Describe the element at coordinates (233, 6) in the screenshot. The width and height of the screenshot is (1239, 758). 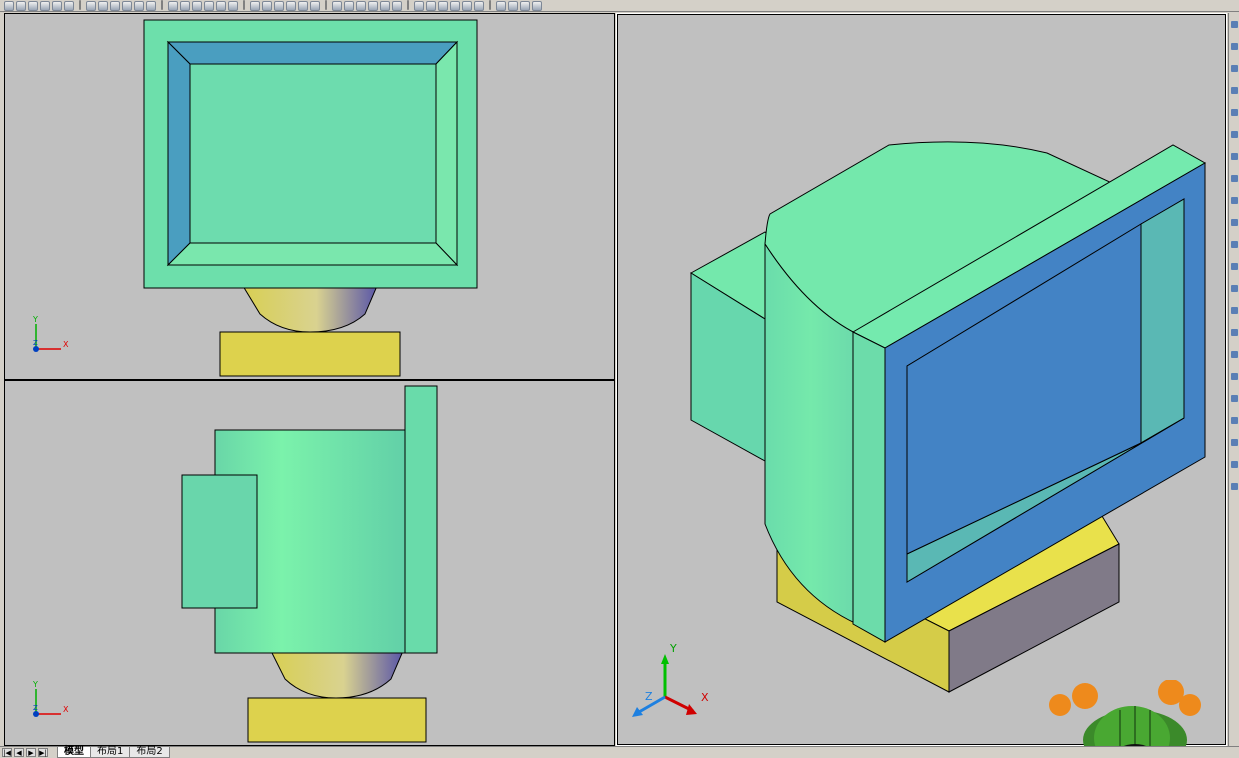
I see `extrude-faces-button` at that location.